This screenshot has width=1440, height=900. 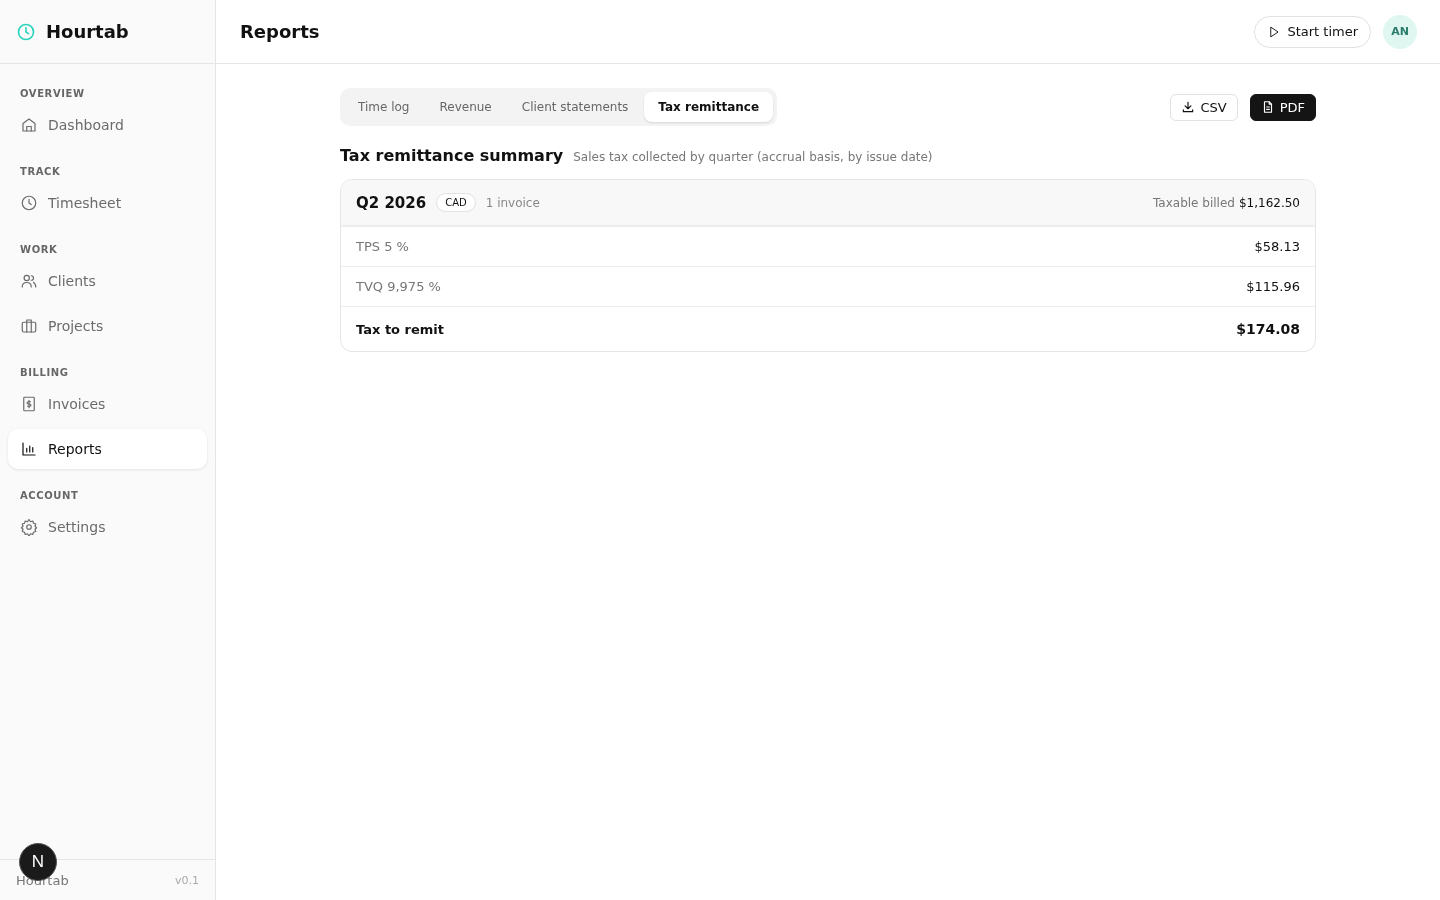 I want to click on user-avatar: AN, so click(x=1400, y=31).